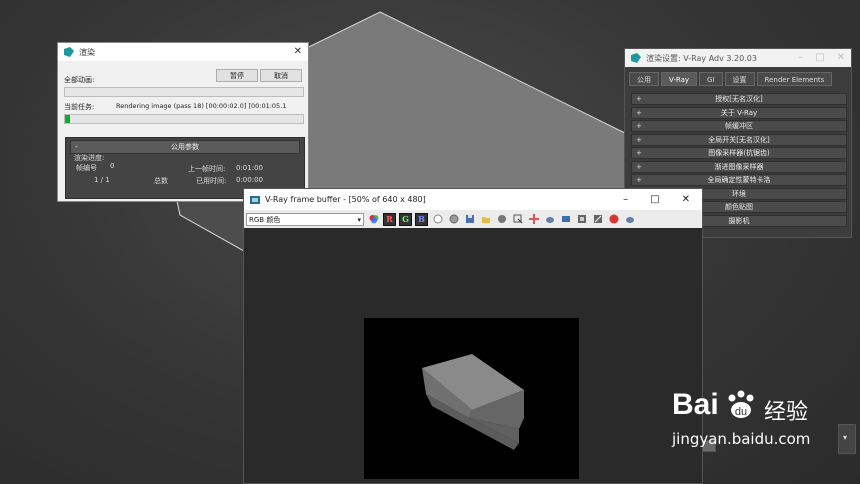 This screenshot has width=860, height=484. I want to click on channel-select-value: RGB 颜色, so click(265, 219).